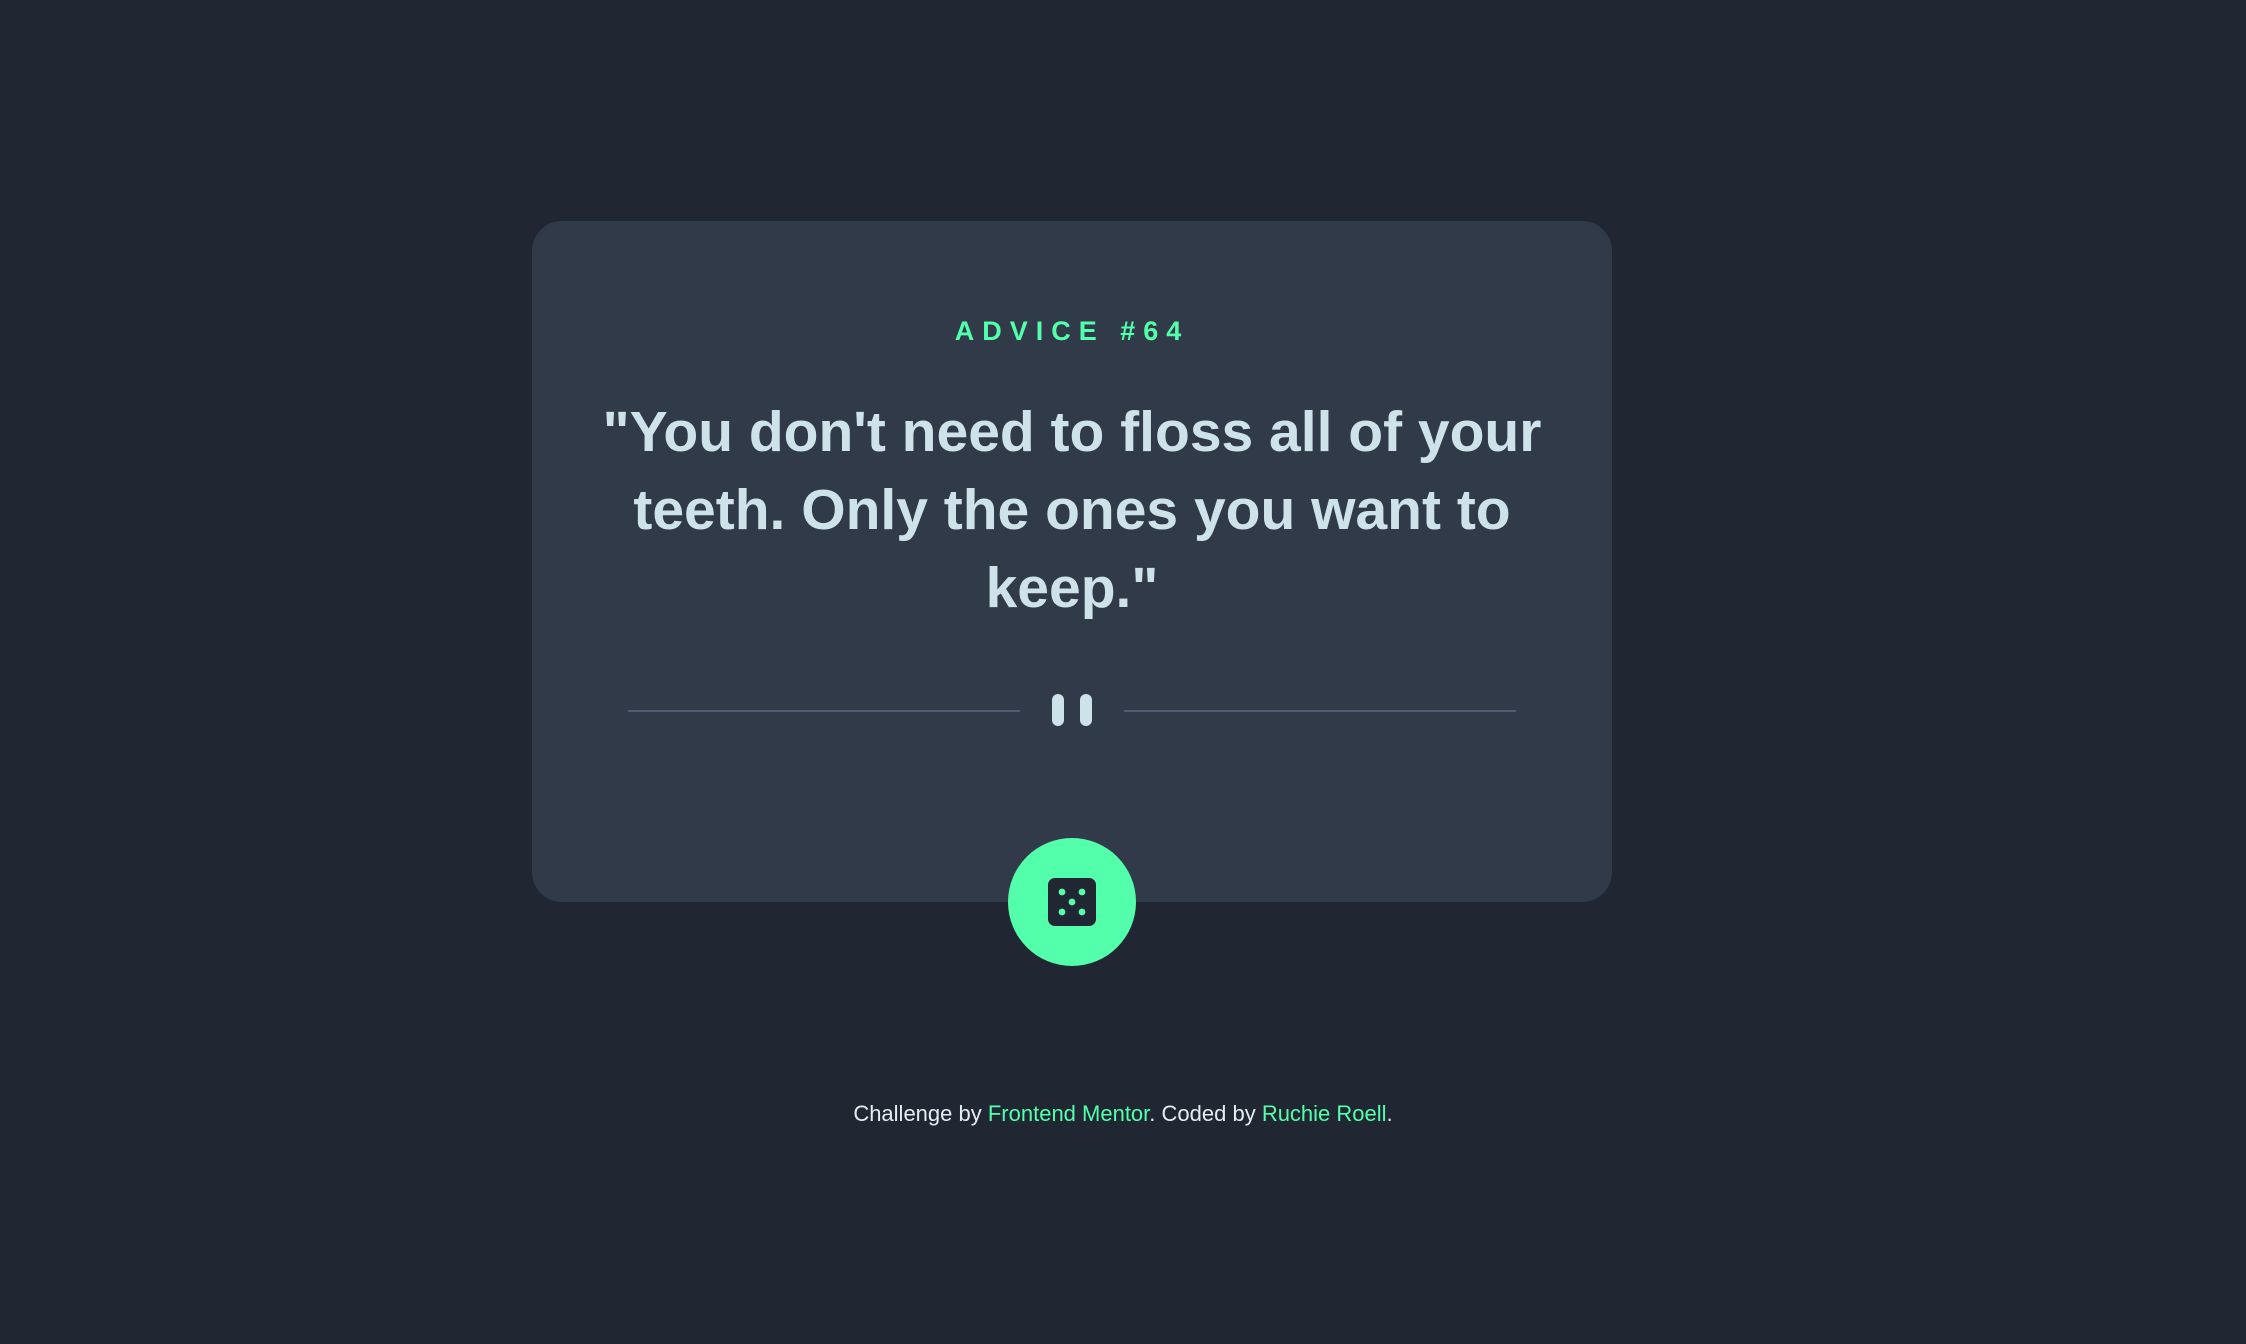  I want to click on pause-bar-left, so click(1058, 710).